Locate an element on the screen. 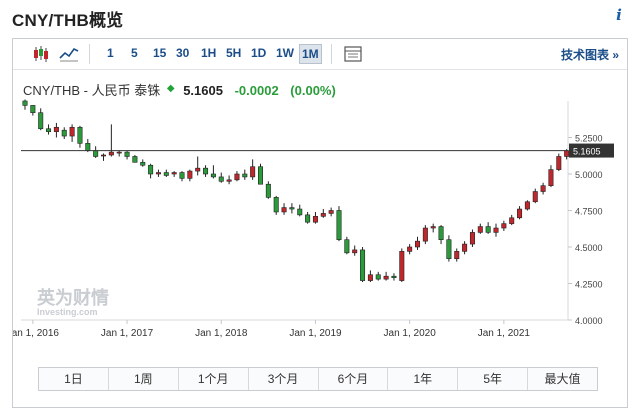 Image resolution: width=640 pixels, height=414 pixels. y-tick-label: 4.0000 is located at coordinates (589, 321).